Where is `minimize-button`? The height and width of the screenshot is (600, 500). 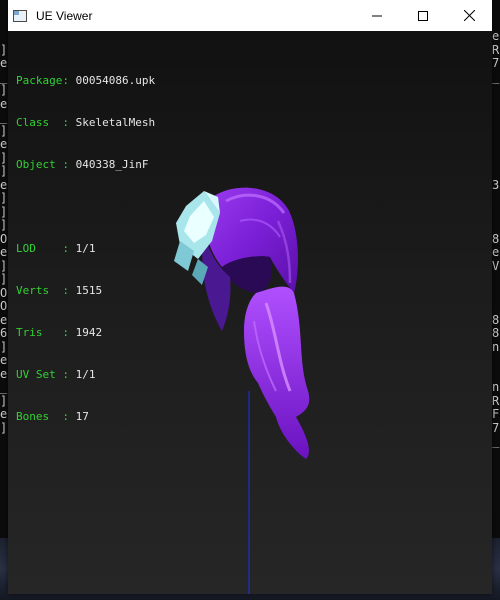
minimize-button is located at coordinates (377, 15).